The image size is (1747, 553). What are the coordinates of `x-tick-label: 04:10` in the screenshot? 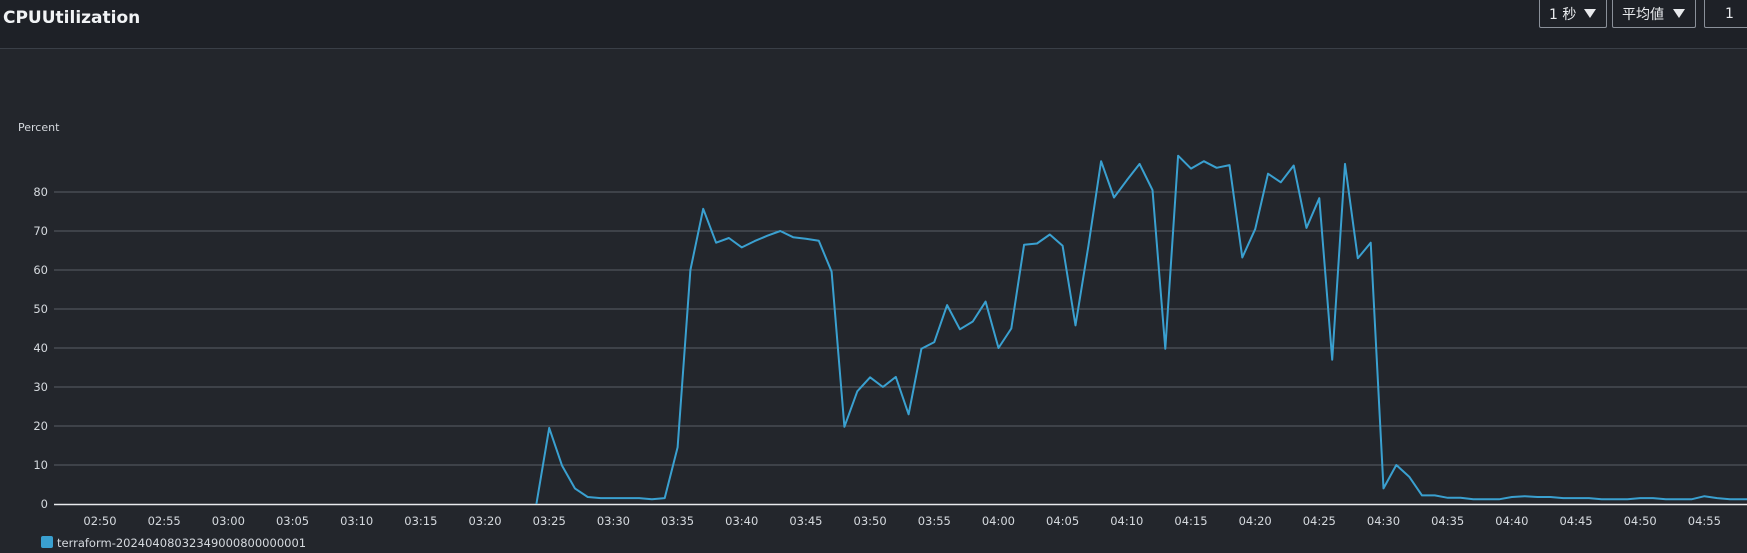 It's located at (1126, 521).